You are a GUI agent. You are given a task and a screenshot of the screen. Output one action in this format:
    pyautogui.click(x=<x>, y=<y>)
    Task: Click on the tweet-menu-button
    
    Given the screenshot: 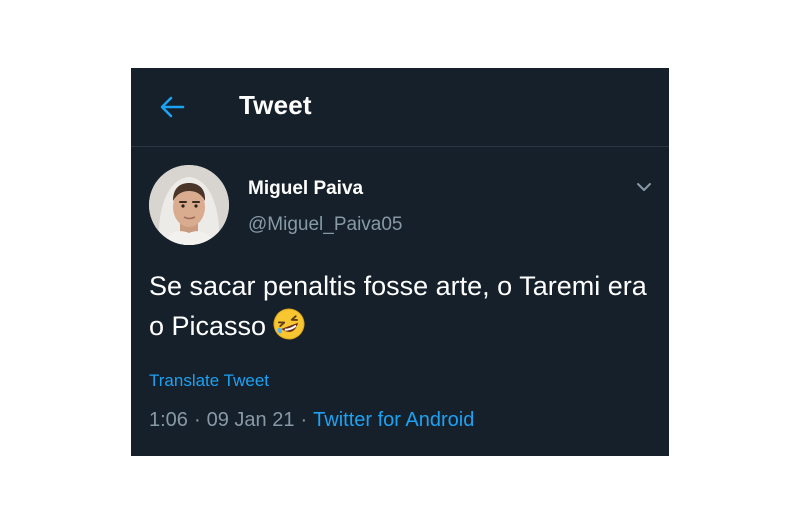 What is the action you would take?
    pyautogui.click(x=644, y=187)
    